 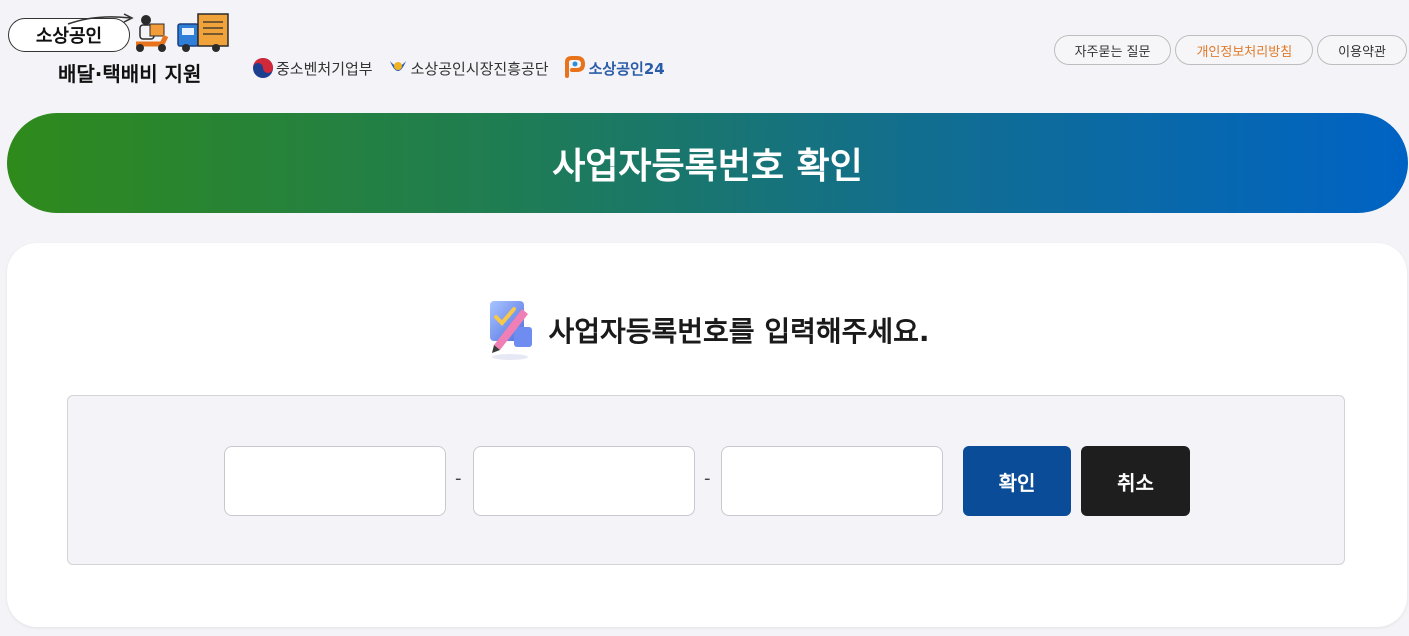 I want to click on organization-logos: 중소벤처기업부 소상공인시장진흥공단 소상공인24, so click(x=458, y=68).